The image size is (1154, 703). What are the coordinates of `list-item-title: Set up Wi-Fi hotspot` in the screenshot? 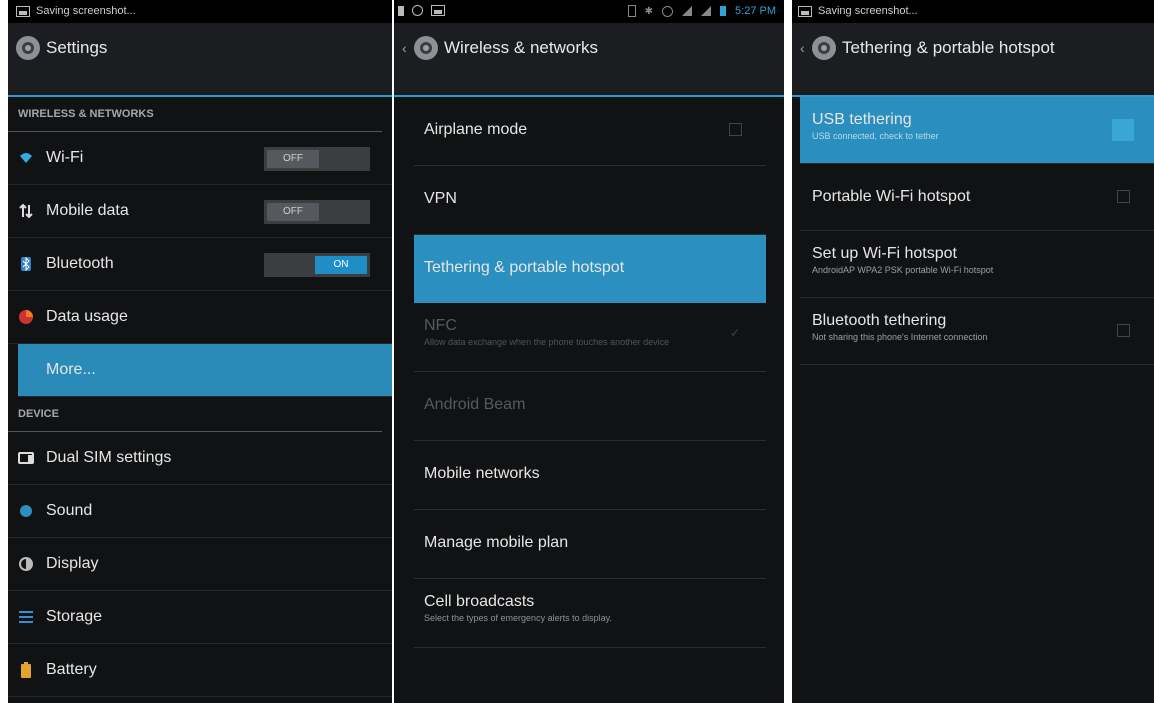 It's located at (884, 253).